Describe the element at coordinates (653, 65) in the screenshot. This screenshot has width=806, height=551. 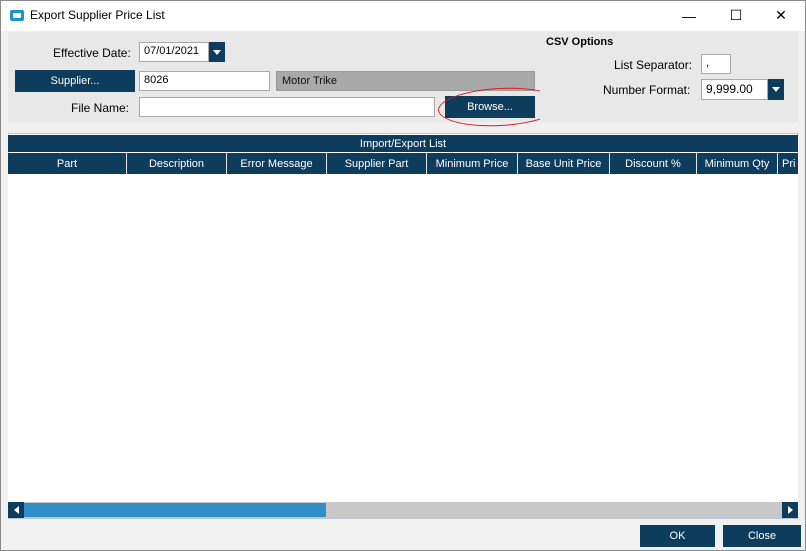
I see `list-separator-label: List Separator:` at that location.